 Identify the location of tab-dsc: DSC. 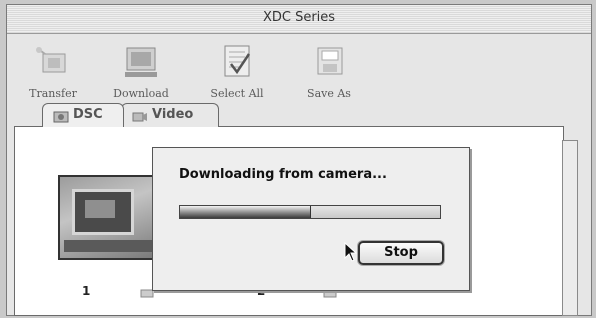
(83, 115).